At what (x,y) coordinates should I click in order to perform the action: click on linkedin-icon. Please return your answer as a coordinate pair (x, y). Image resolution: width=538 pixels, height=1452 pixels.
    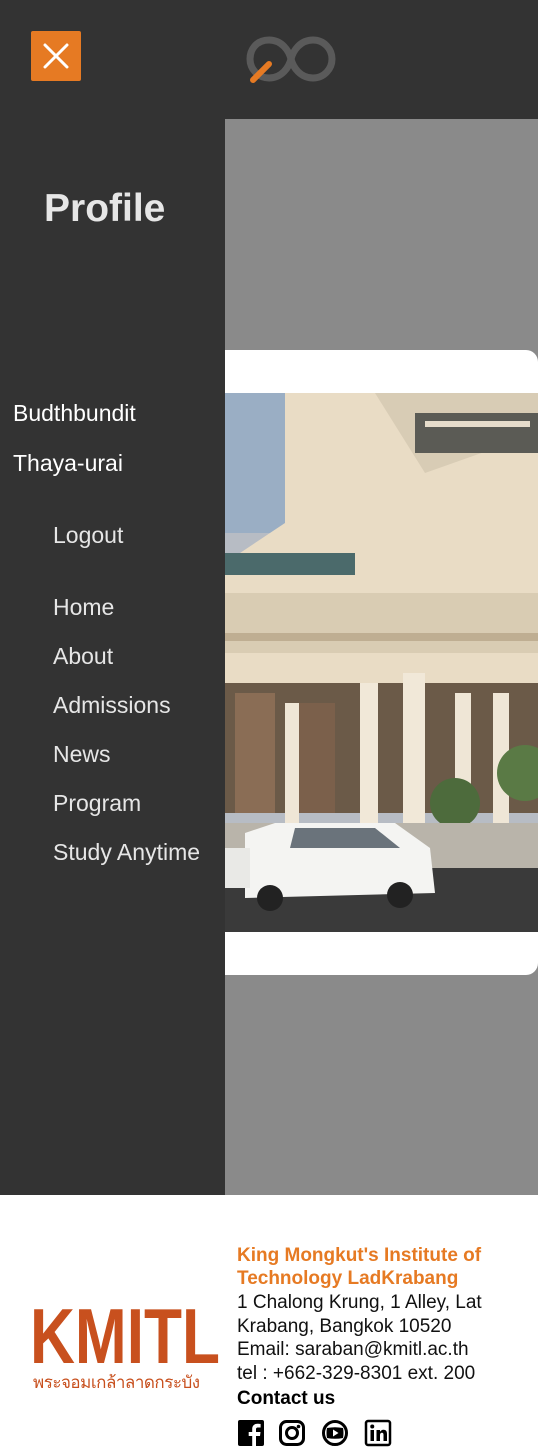
    Looking at the image, I should click on (378, 1433).